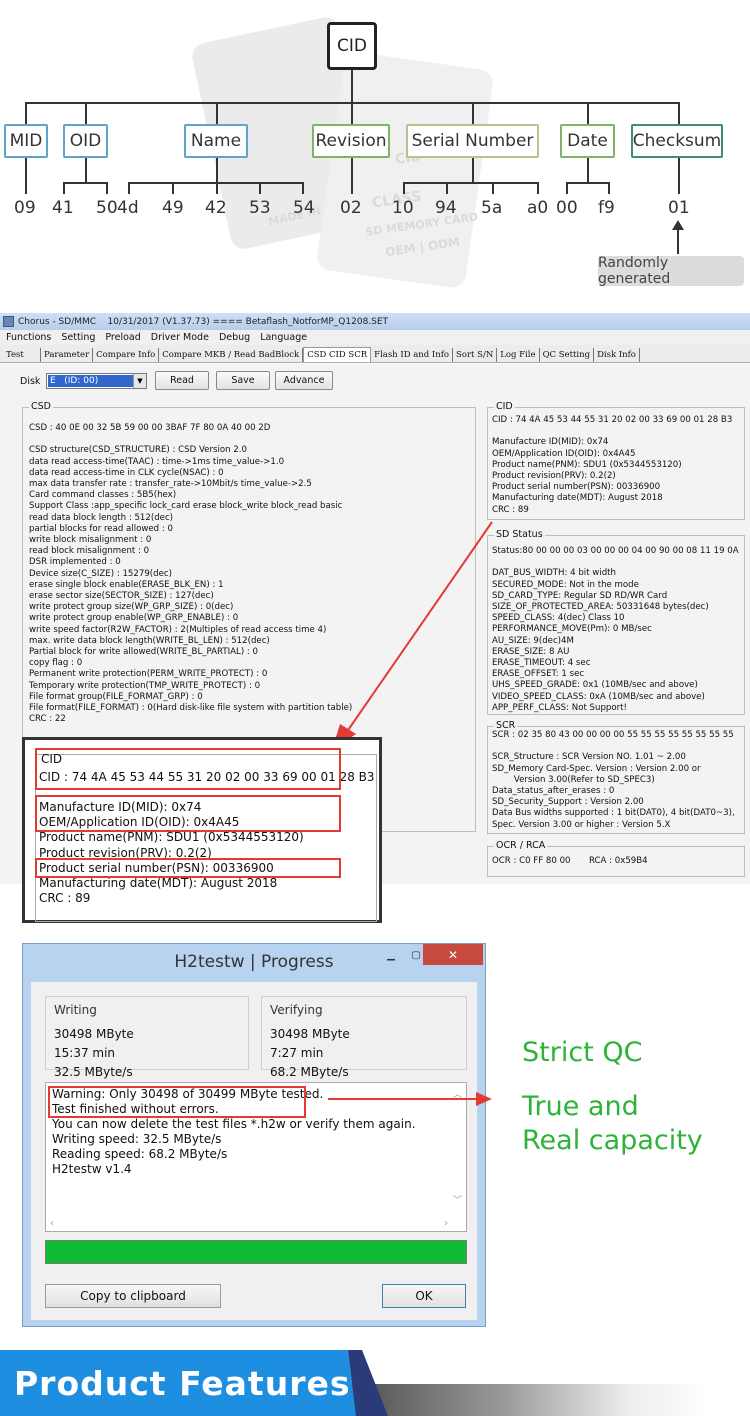 This screenshot has height=1416, width=750. I want to click on tab-csd-cid-scr: CSD CID SCR, so click(337, 354).